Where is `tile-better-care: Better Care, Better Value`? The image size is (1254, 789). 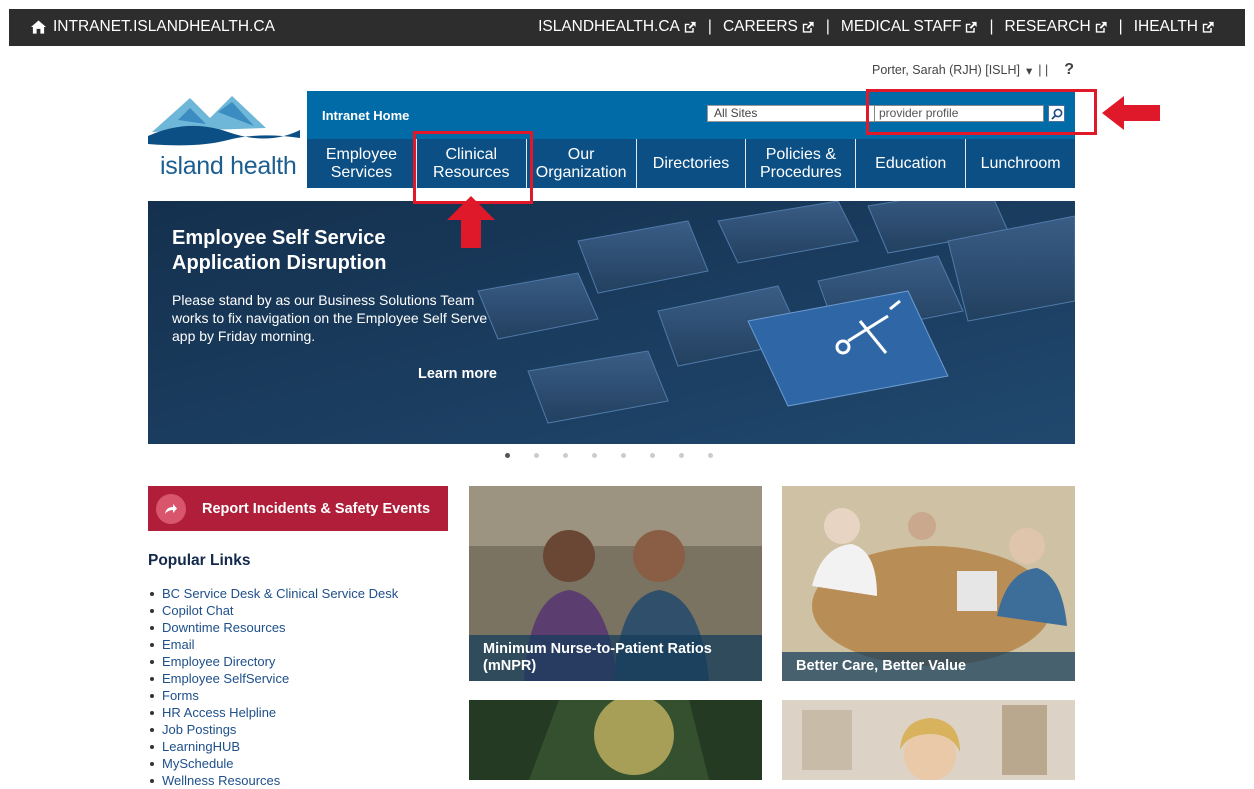 tile-better-care: Better Care, Better Value is located at coordinates (928, 583).